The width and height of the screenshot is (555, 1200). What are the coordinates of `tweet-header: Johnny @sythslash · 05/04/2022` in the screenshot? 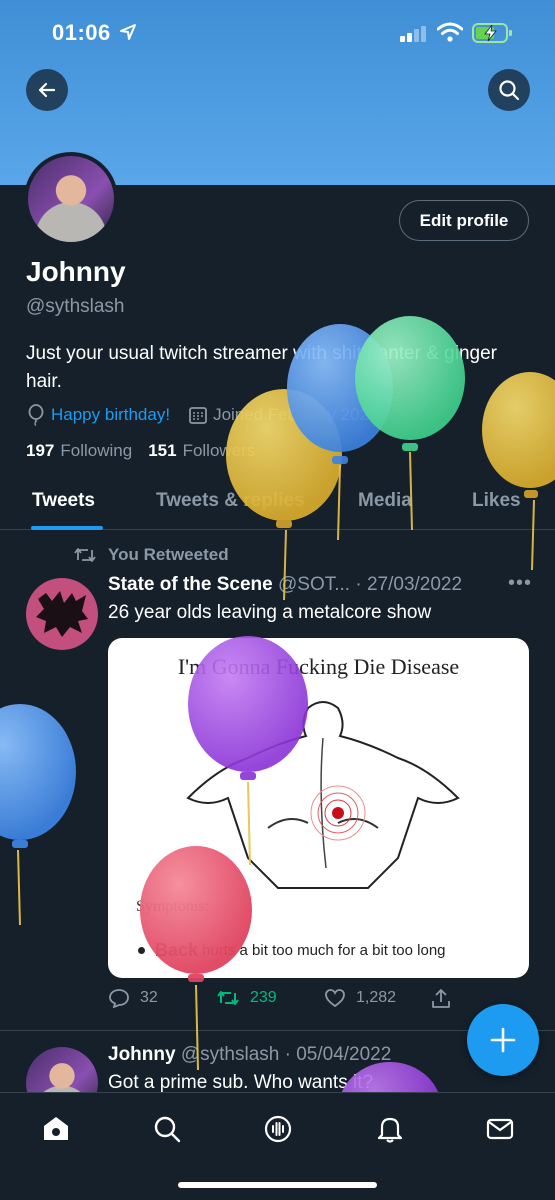 It's located at (249, 1055).